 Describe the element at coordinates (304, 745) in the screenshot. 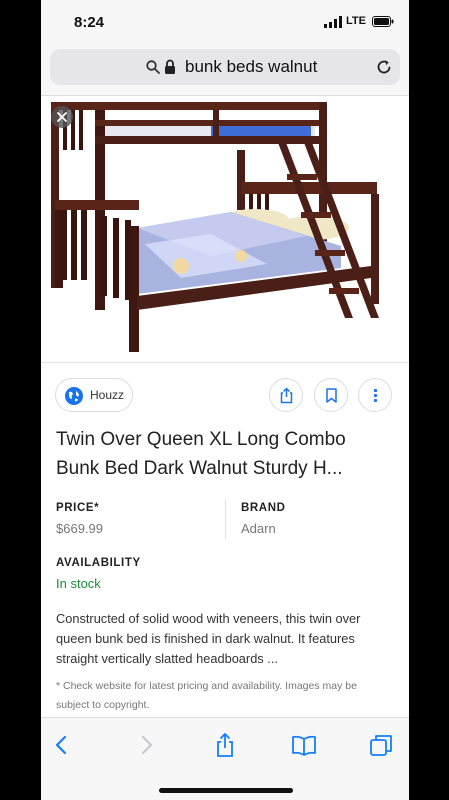

I see `bookmarks-icon` at that location.